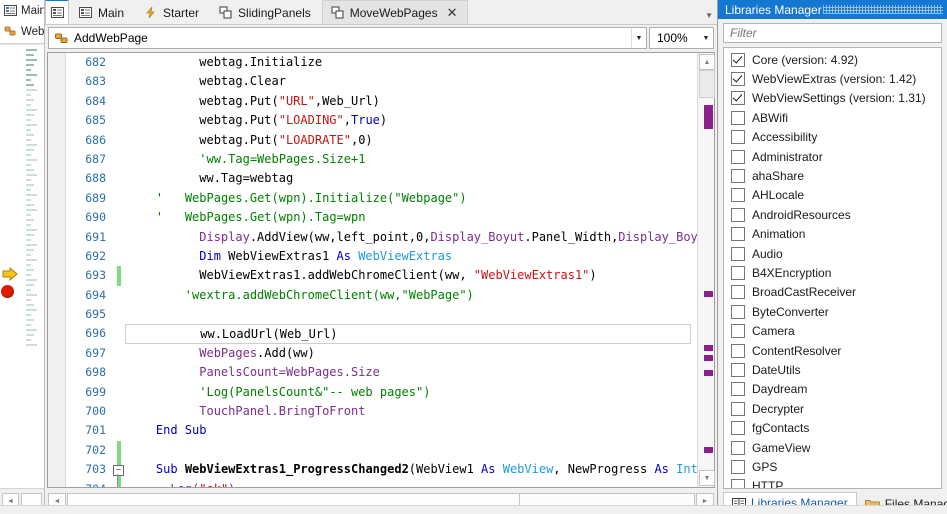  I want to click on code-line: WebPages.Add(ww), so click(411, 353).